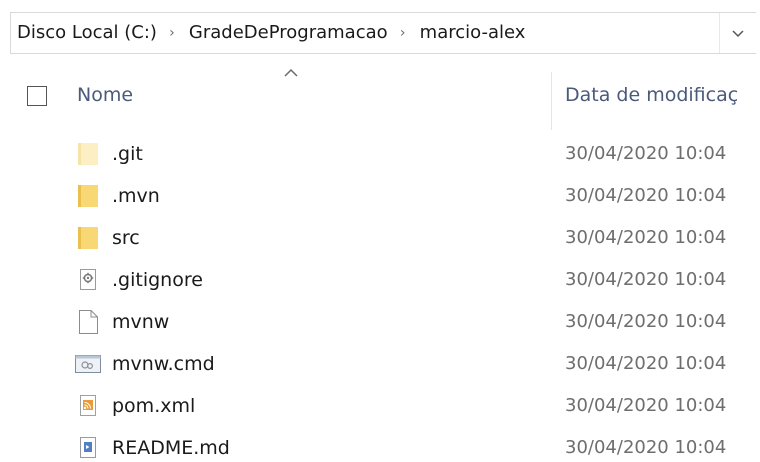  I want to click on settings-file-icon, so click(88, 280).